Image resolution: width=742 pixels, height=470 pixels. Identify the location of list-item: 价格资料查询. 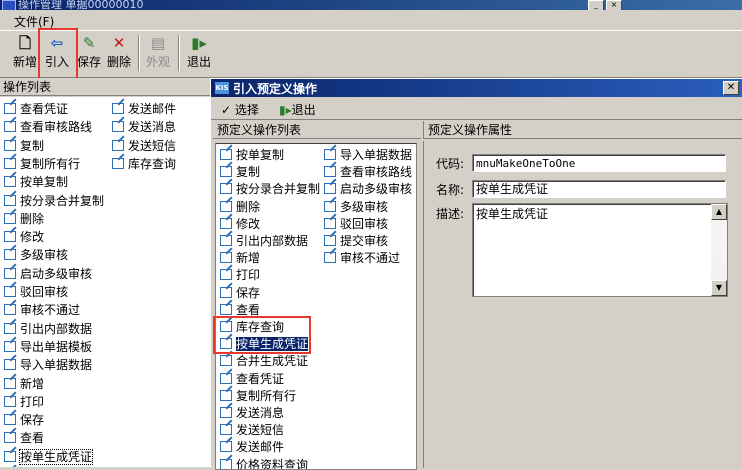
(263, 462).